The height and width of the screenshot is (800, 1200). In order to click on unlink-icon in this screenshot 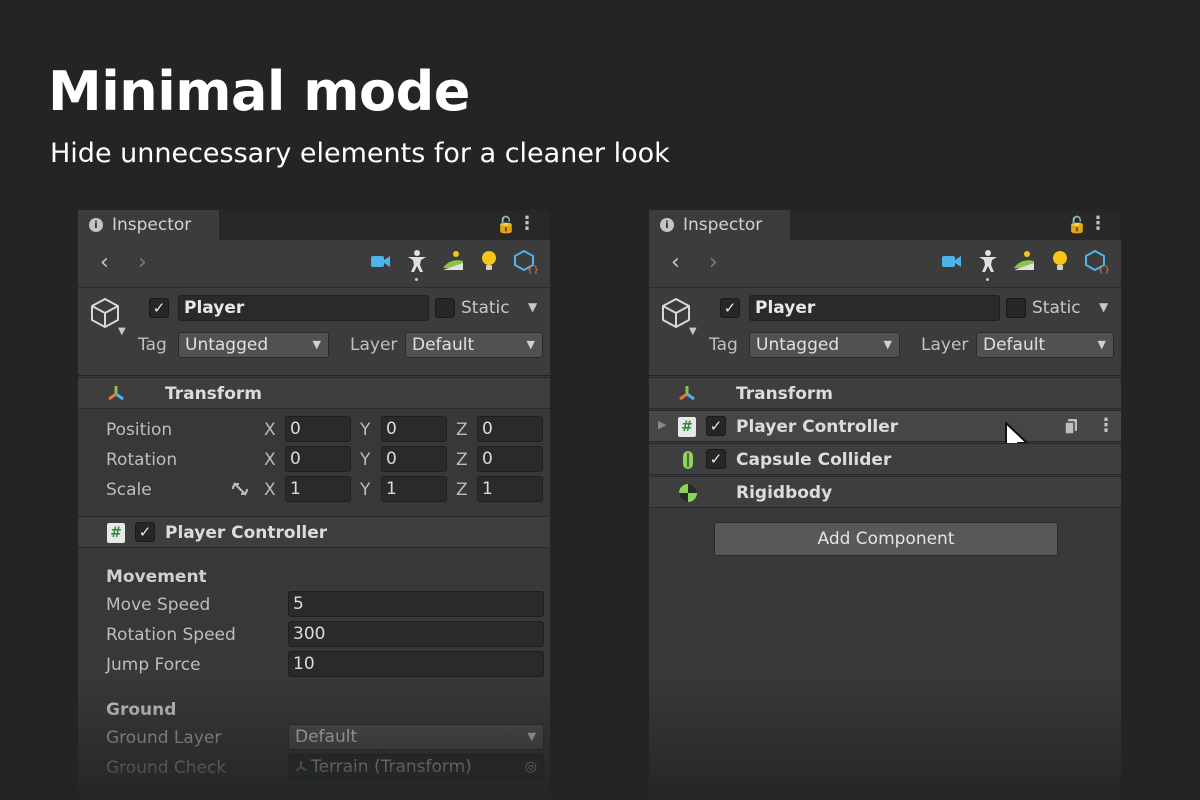, I will do `click(240, 489)`.